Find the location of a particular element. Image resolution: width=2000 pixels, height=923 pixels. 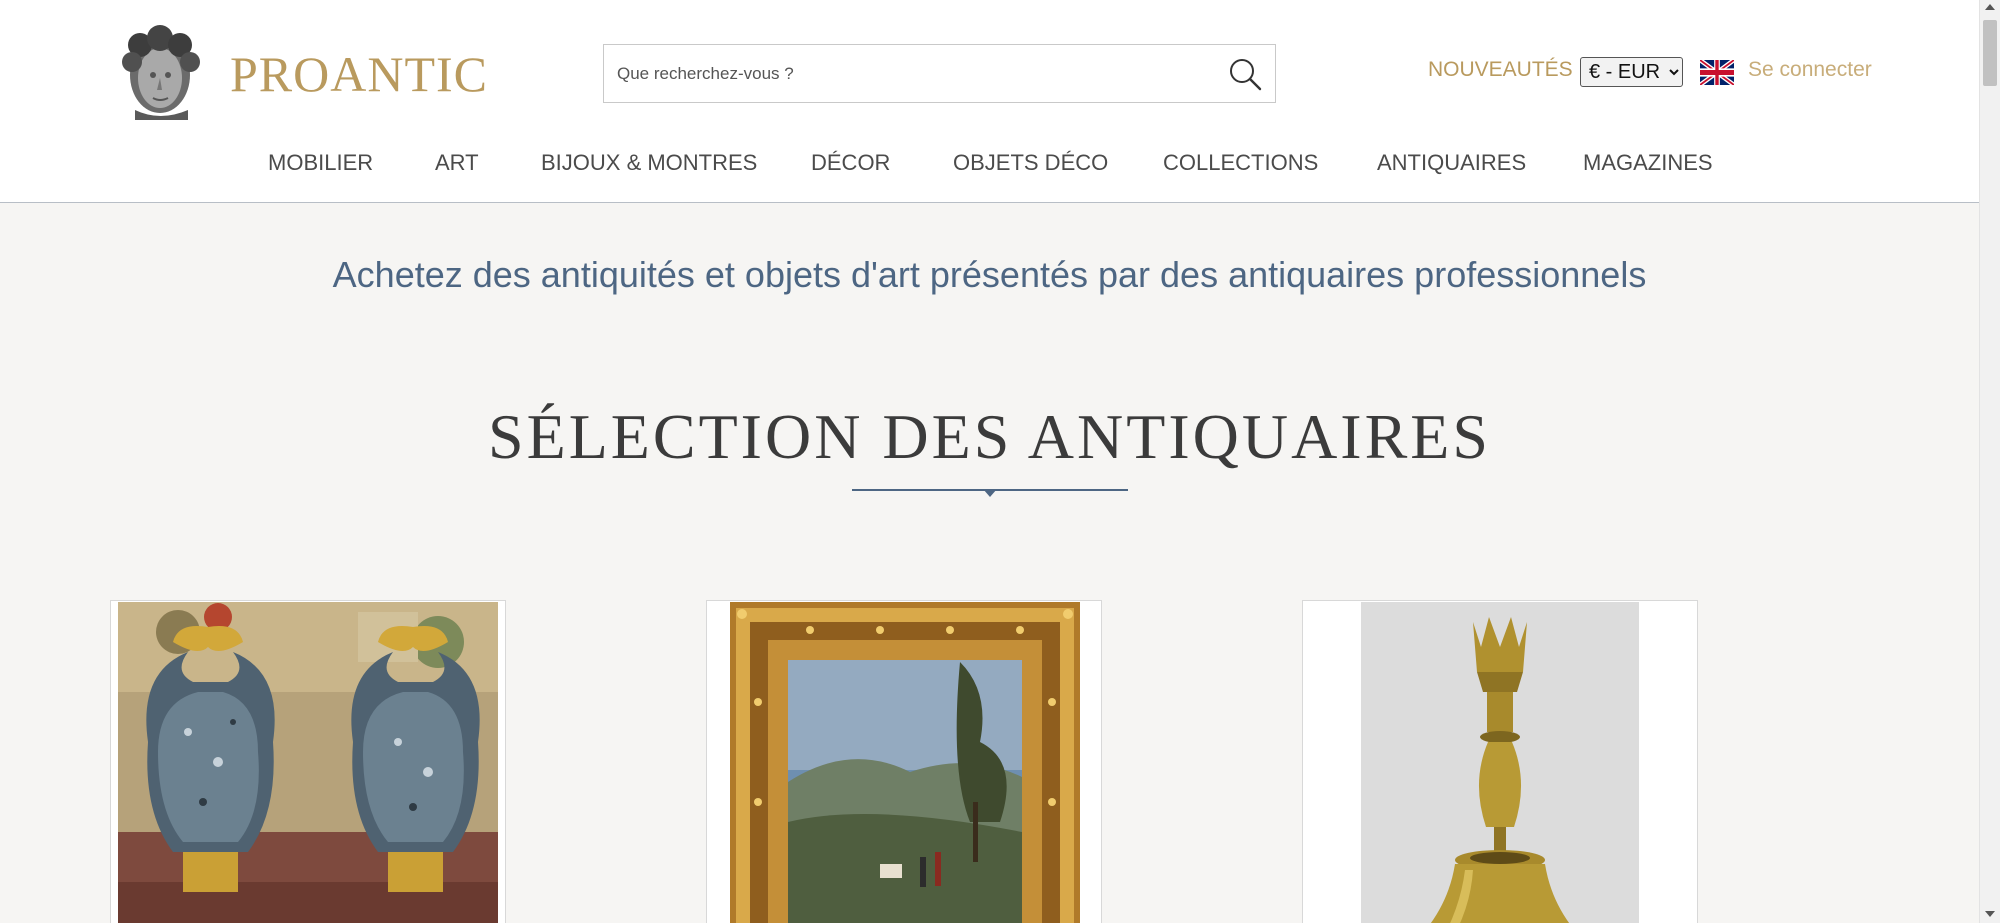

uk-flag-icon is located at coordinates (1717, 72).